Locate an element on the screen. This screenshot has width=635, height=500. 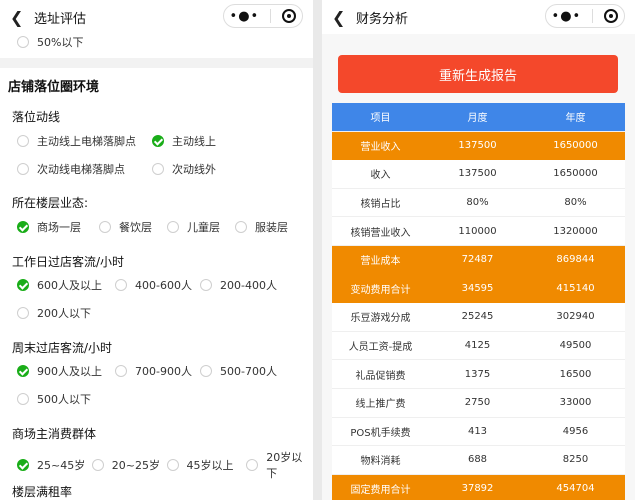
radio-option: 200-400人 is located at coordinates (238, 285).